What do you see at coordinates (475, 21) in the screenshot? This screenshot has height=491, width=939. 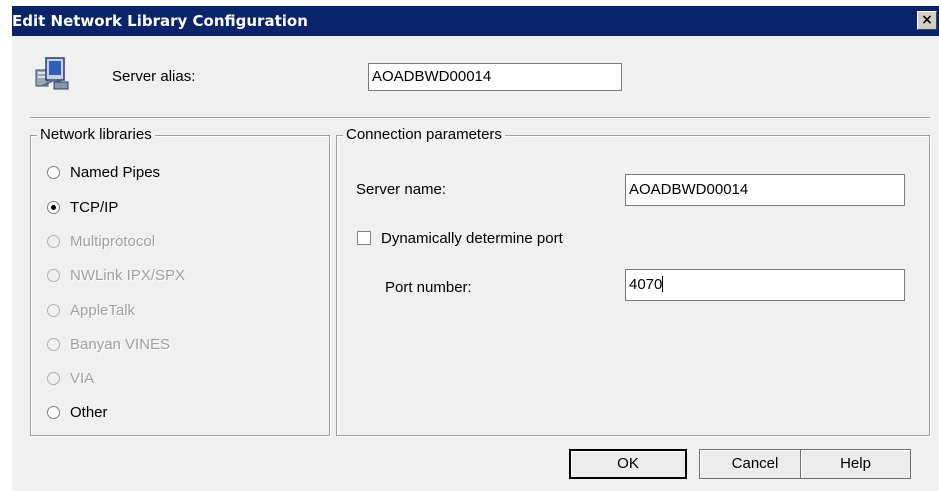 I see `title-bar: Edit Network Library Configuration ×` at bounding box center [475, 21].